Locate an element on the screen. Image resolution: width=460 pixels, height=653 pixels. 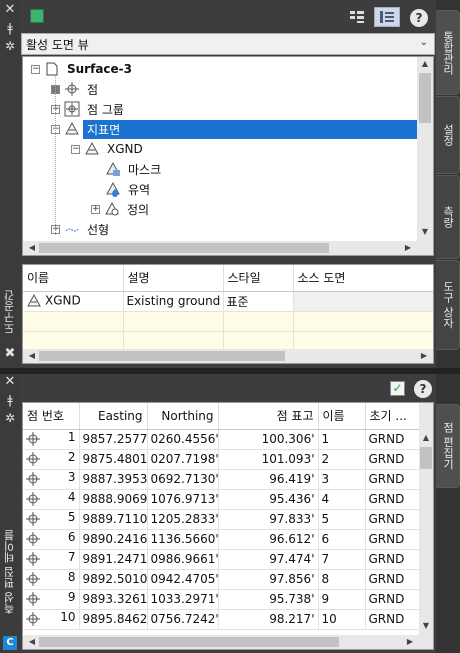
table-row: 2 9875.4801' 0207.7198' 101.093' 2 GRND is located at coordinates (221, 459).